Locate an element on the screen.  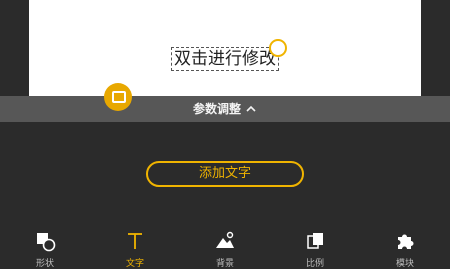
tool-ratio-label: 比例 is located at coordinates (314, 264).